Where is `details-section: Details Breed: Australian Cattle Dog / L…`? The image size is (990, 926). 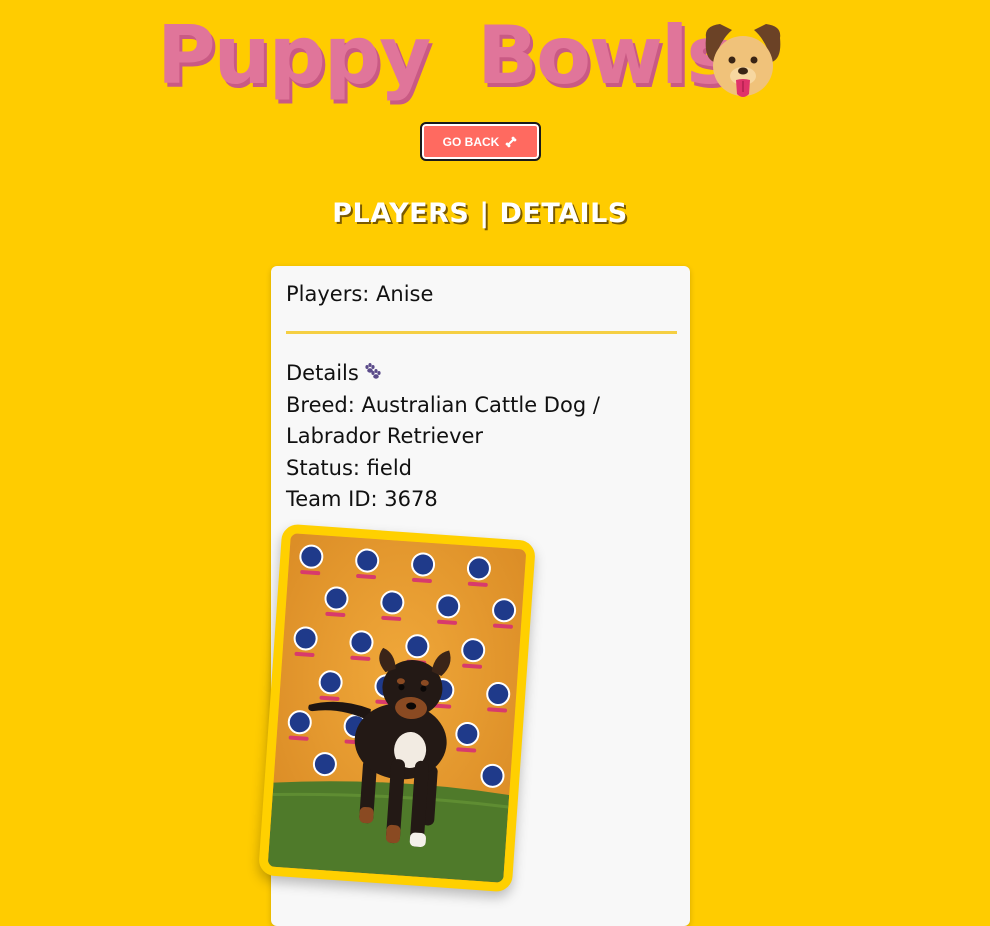
details-section: Details Breed: Australian Cattle Dog / L… is located at coordinates (476, 437).